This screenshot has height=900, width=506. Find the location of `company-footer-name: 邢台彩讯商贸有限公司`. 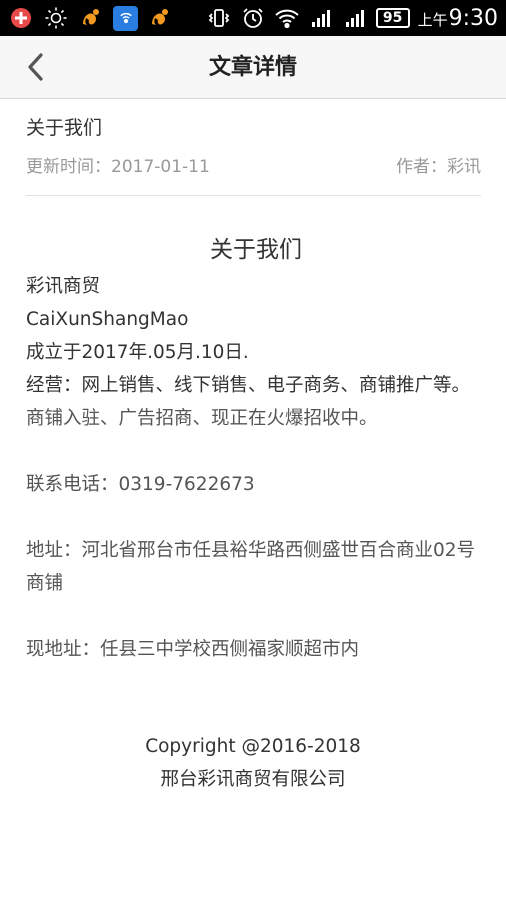

company-footer-name: 邢台彩讯商贸有限公司 is located at coordinates (253, 779).